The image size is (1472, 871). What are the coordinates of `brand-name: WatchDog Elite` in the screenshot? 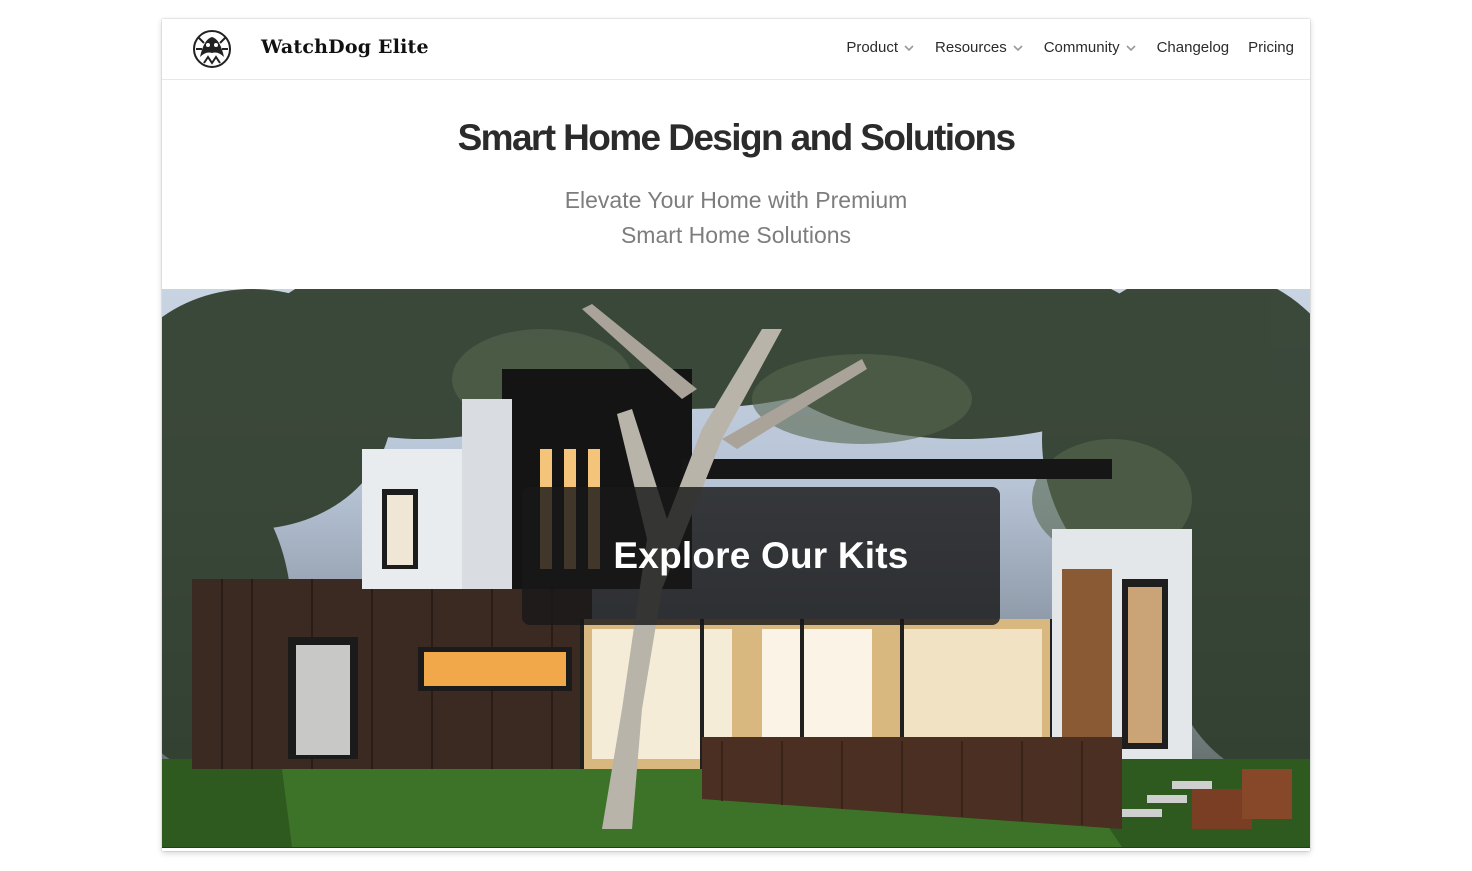 It's located at (345, 47).